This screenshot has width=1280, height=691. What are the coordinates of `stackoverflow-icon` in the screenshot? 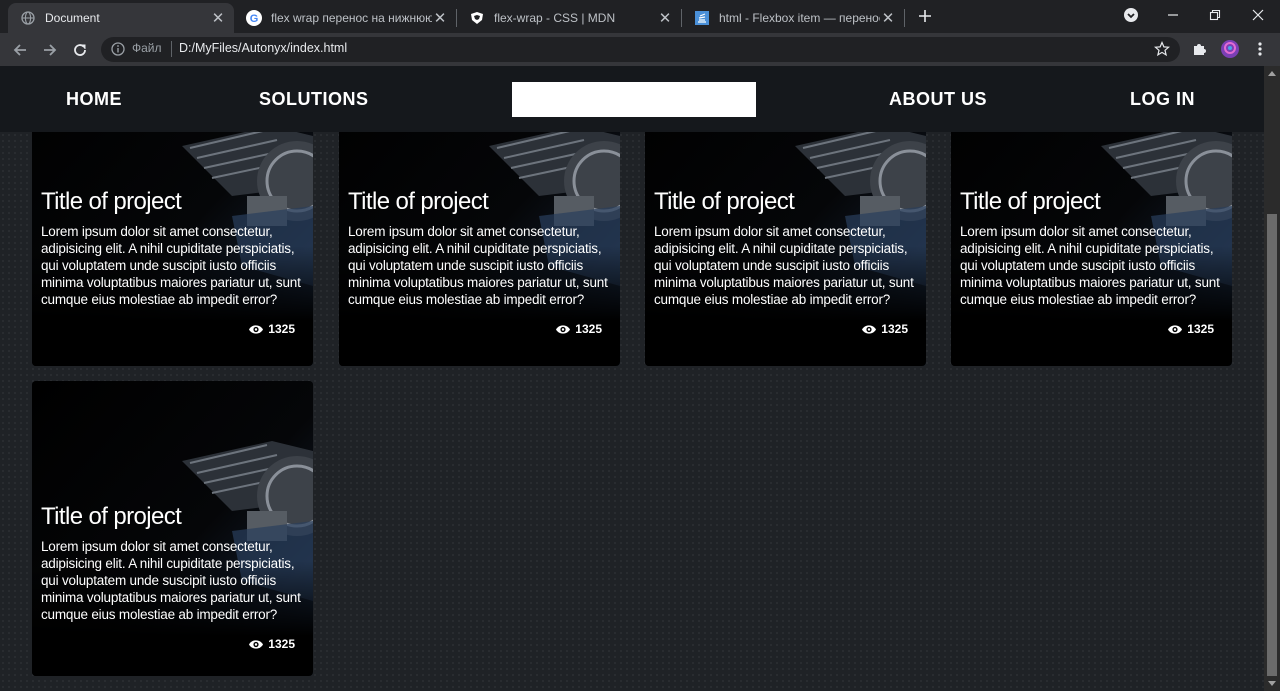 It's located at (702, 18).